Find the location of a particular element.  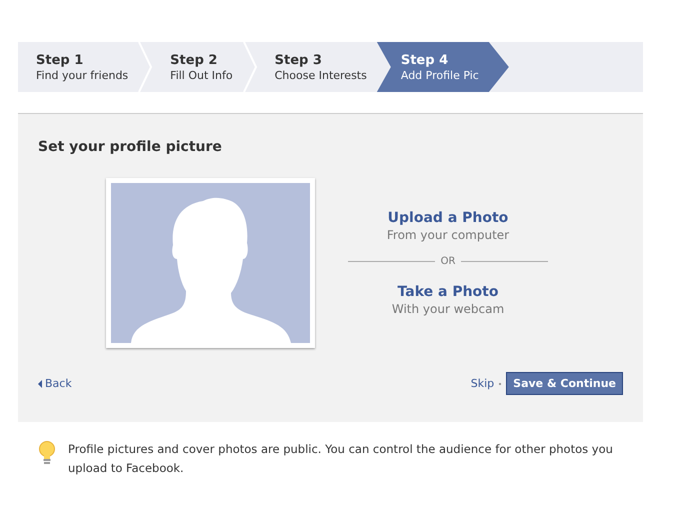

step-tab: Step 4 Add Profile Pic is located at coordinates (442, 67).